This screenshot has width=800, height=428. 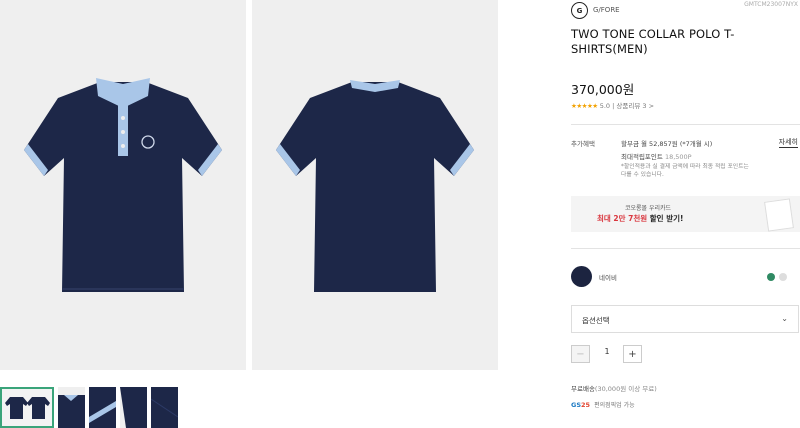 What do you see at coordinates (771, 277) in the screenshot?
I see `color-option-green` at bounding box center [771, 277].